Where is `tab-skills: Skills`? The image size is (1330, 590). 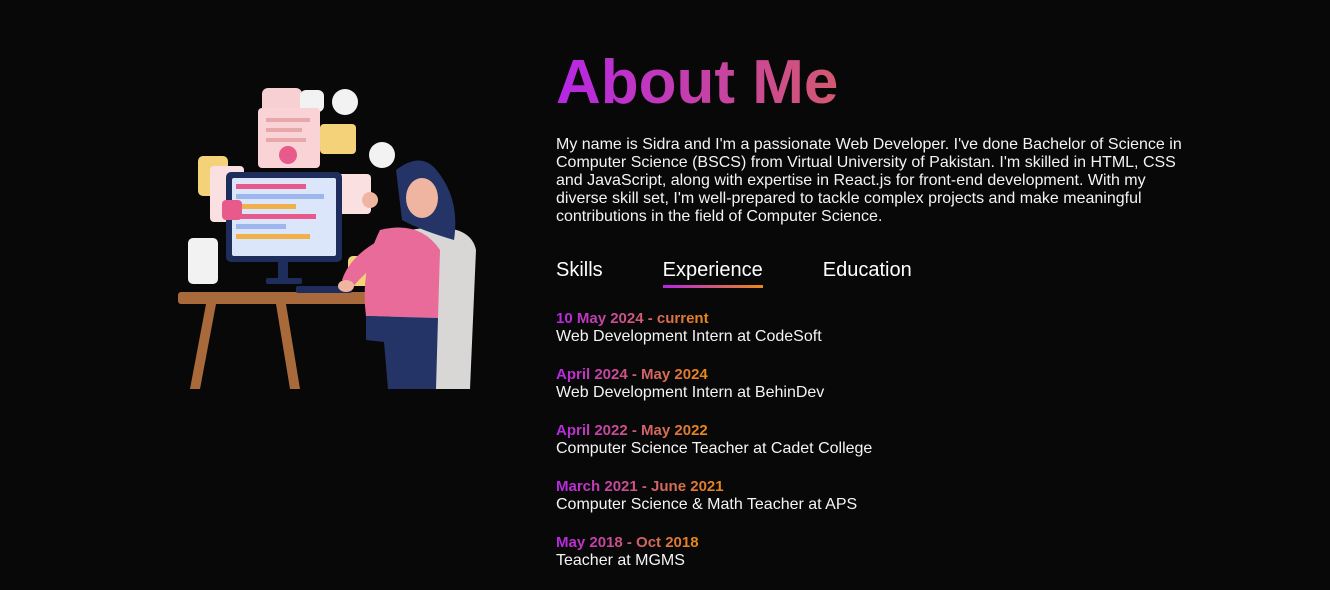 tab-skills: Skills is located at coordinates (579, 273).